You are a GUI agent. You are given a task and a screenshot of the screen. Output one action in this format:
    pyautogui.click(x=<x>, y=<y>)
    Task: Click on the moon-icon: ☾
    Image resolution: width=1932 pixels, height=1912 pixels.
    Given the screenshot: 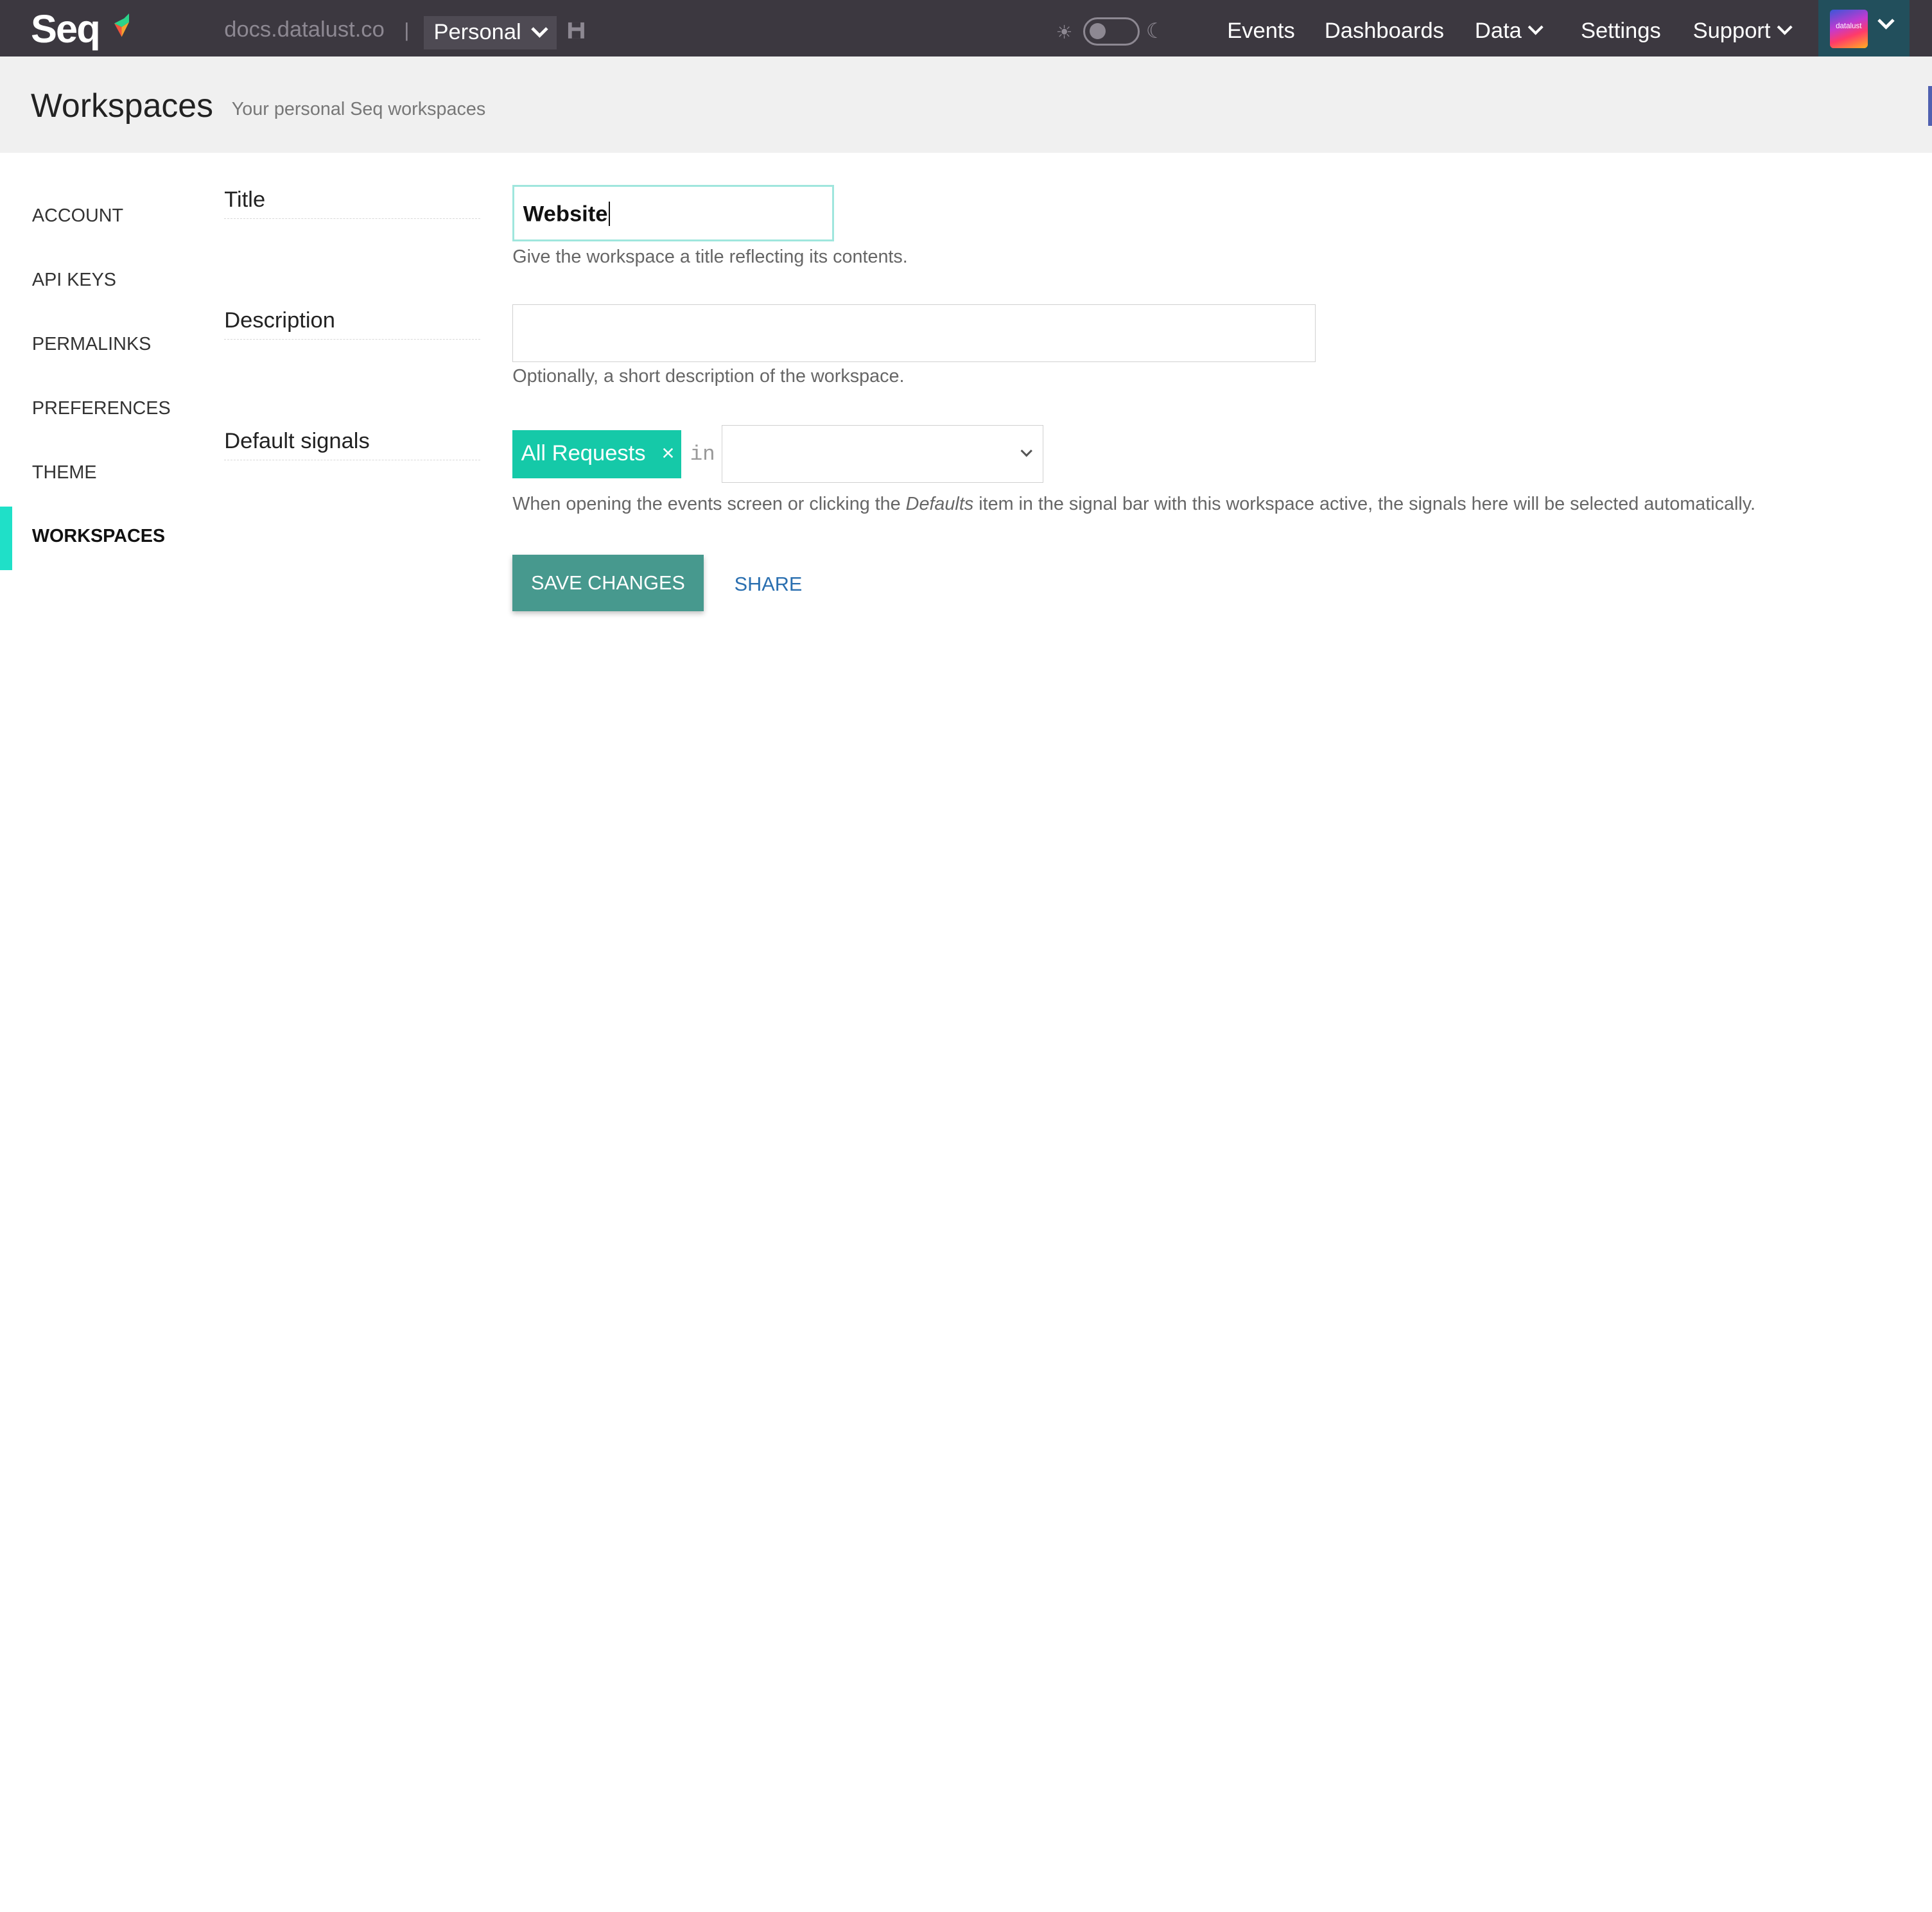 What is the action you would take?
    pyautogui.click(x=1155, y=30)
    